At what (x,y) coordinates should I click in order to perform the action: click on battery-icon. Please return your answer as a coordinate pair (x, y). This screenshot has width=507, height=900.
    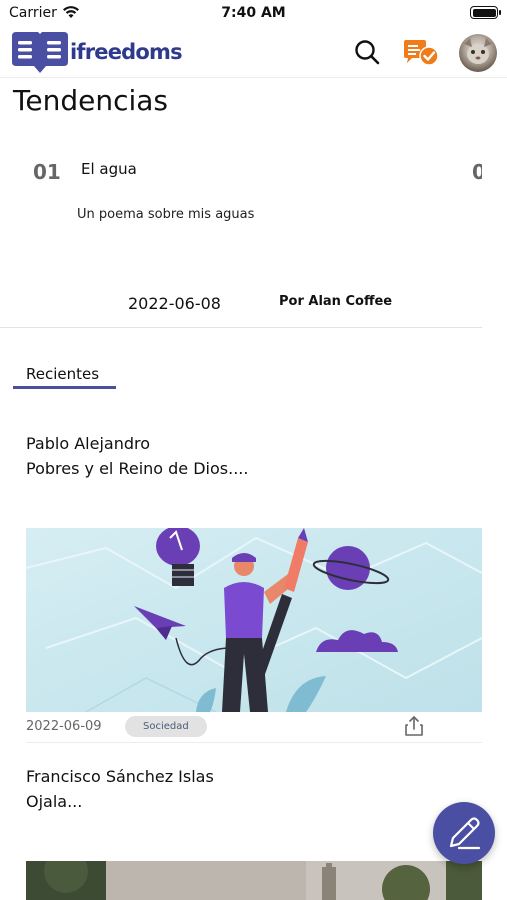
    Looking at the image, I should click on (485, 12).